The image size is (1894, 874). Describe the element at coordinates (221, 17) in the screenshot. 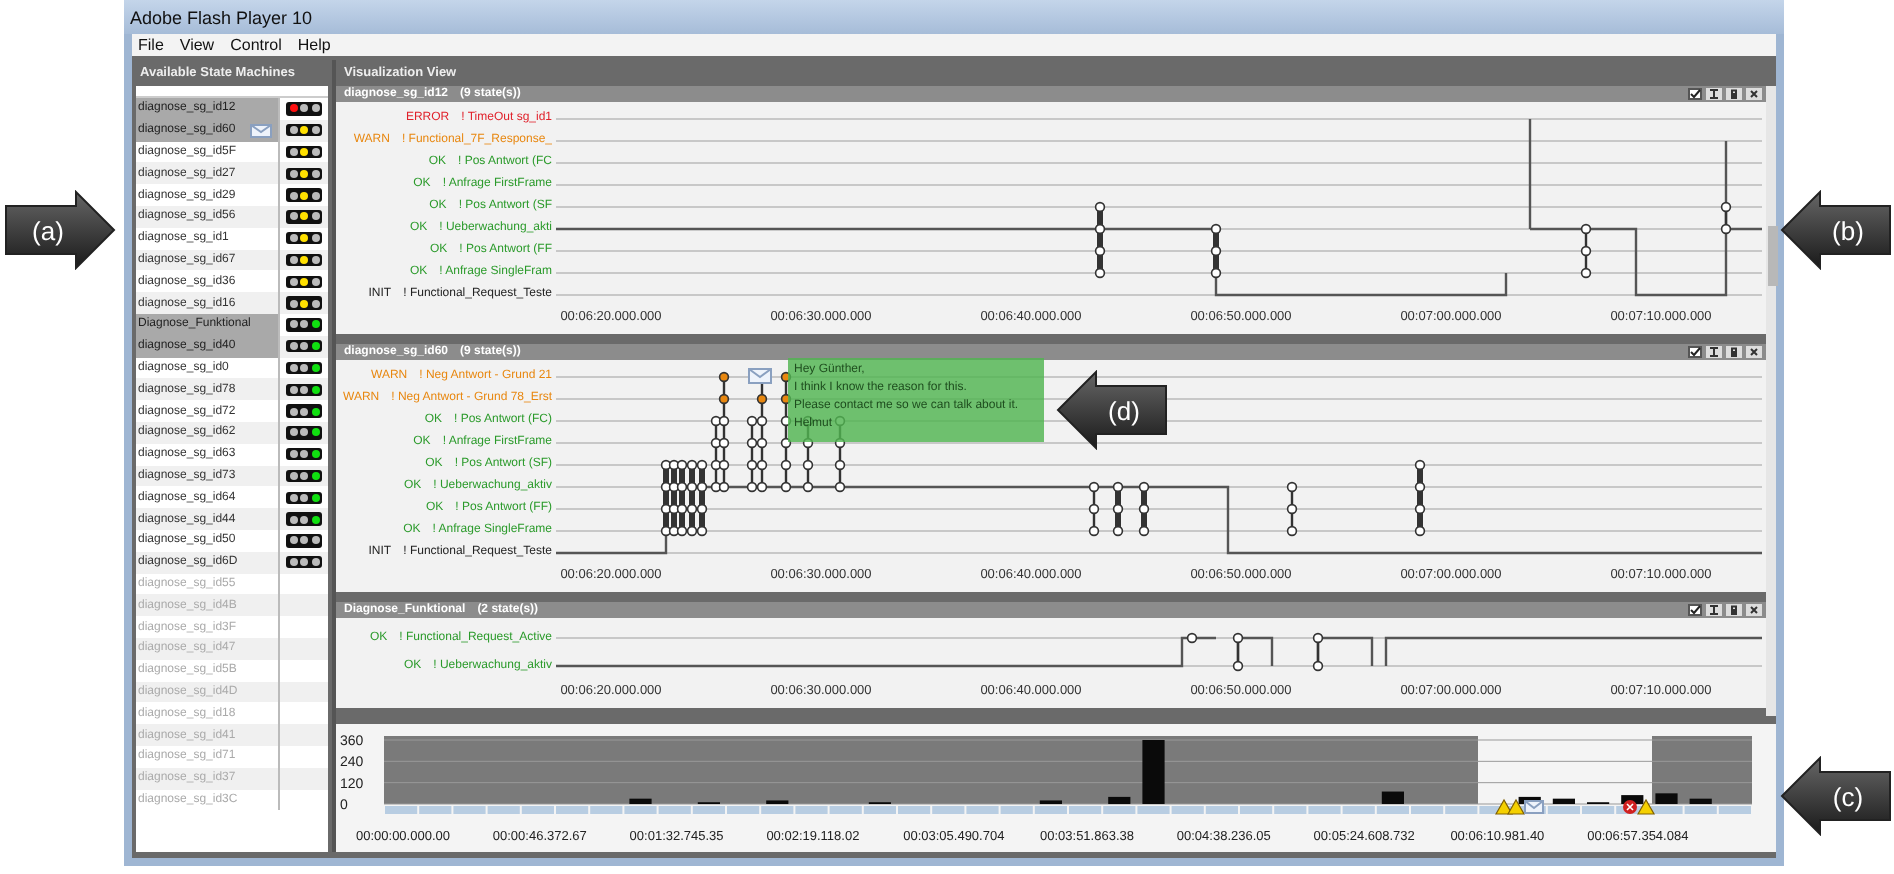

I see `window-title: Adobe Flash Player 10` at that location.